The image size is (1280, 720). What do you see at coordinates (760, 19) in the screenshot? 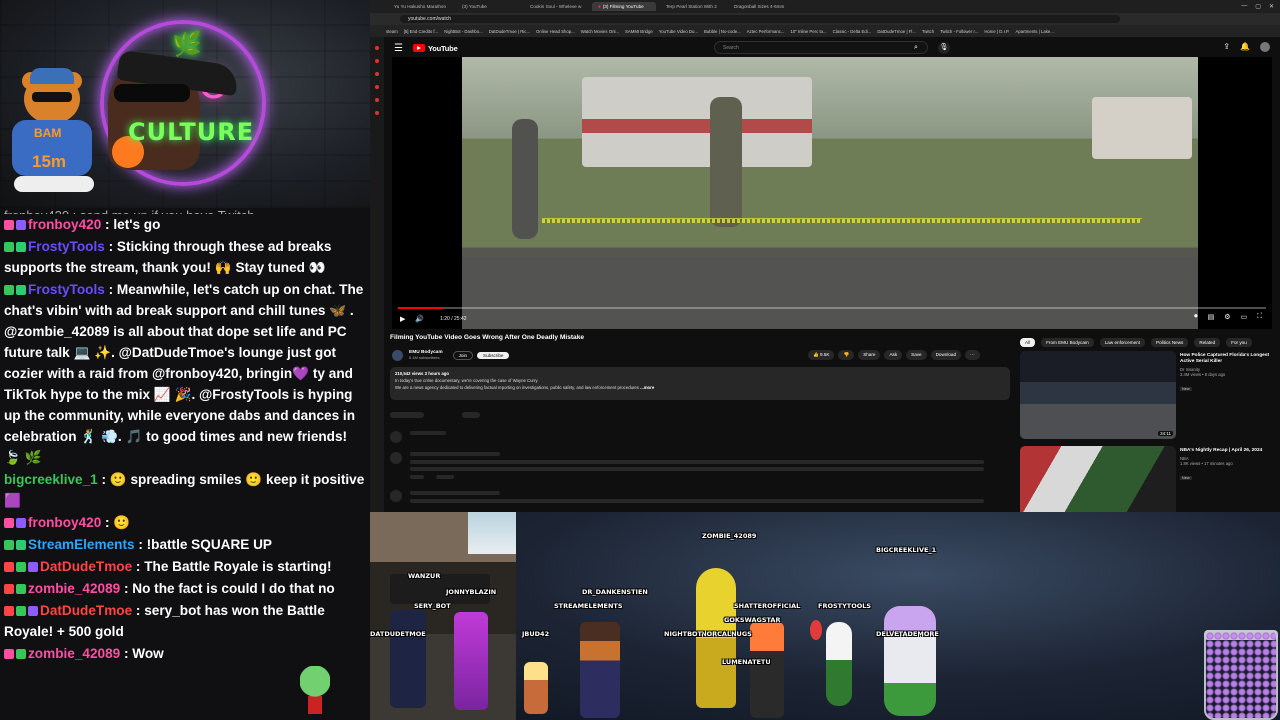
I see `url-field: youtube.com/watch` at bounding box center [760, 19].